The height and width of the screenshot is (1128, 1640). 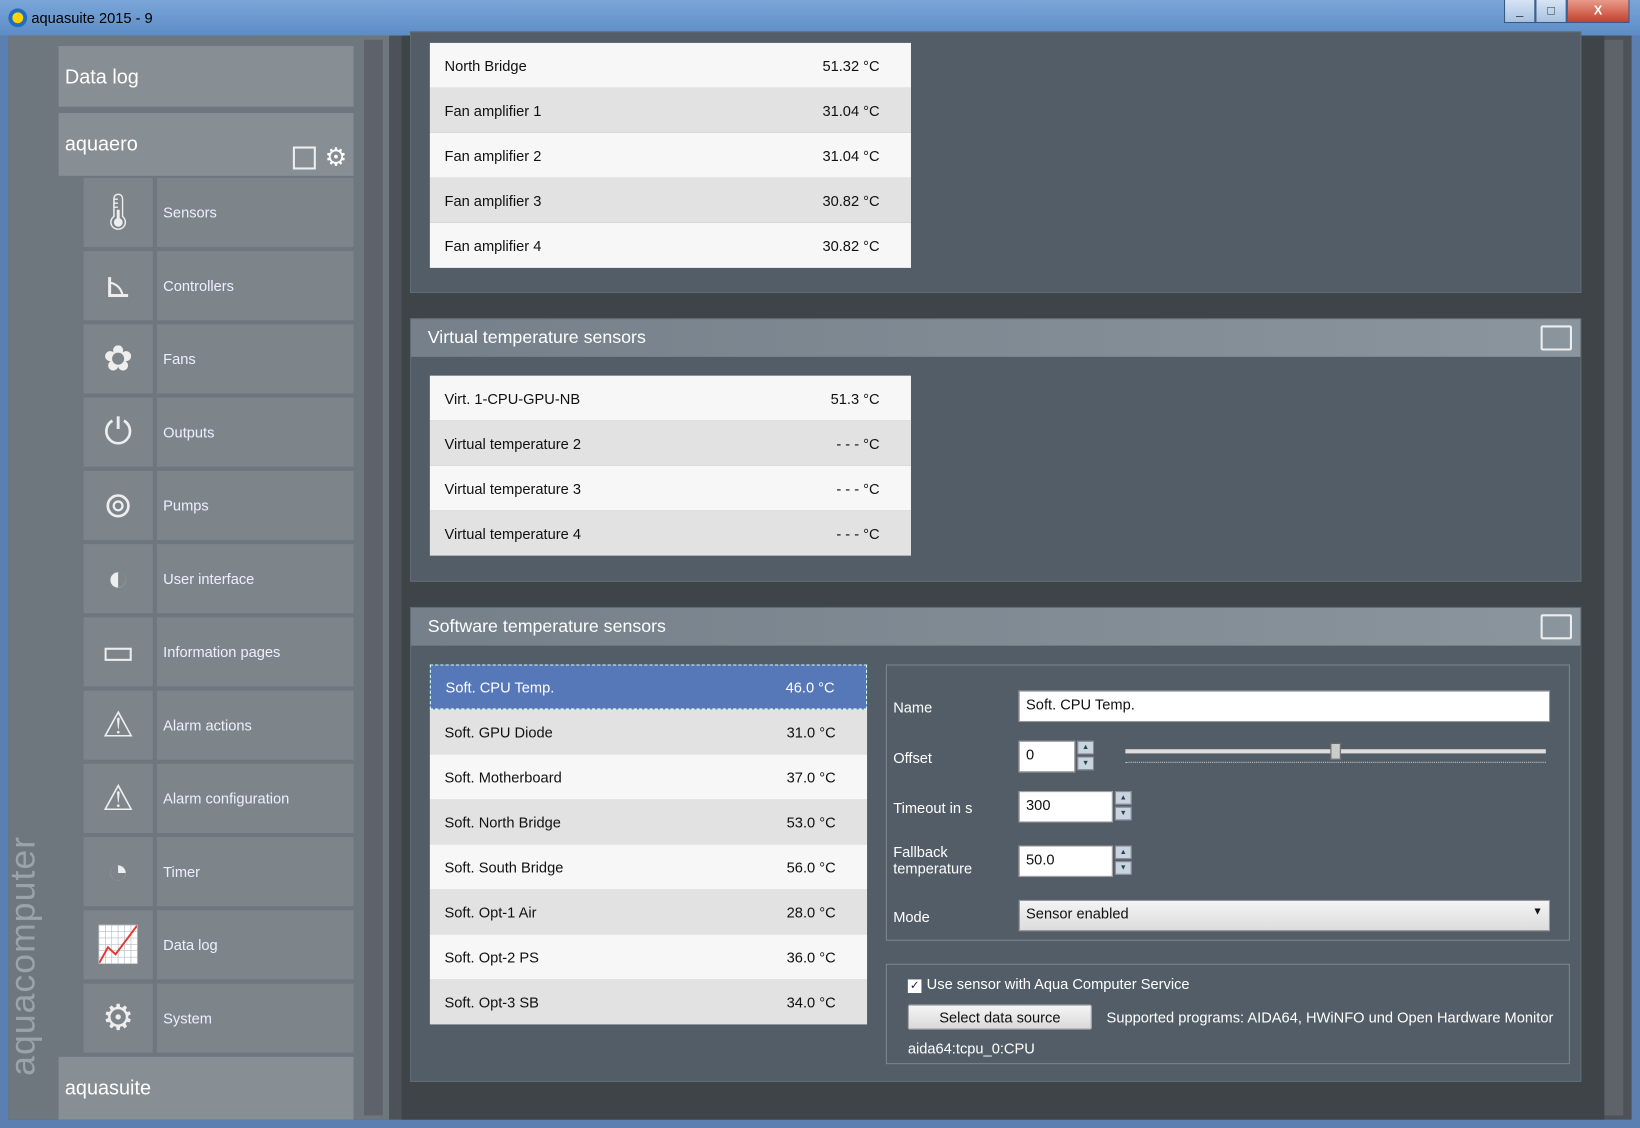 I want to click on offset-slider, so click(x=1335, y=751).